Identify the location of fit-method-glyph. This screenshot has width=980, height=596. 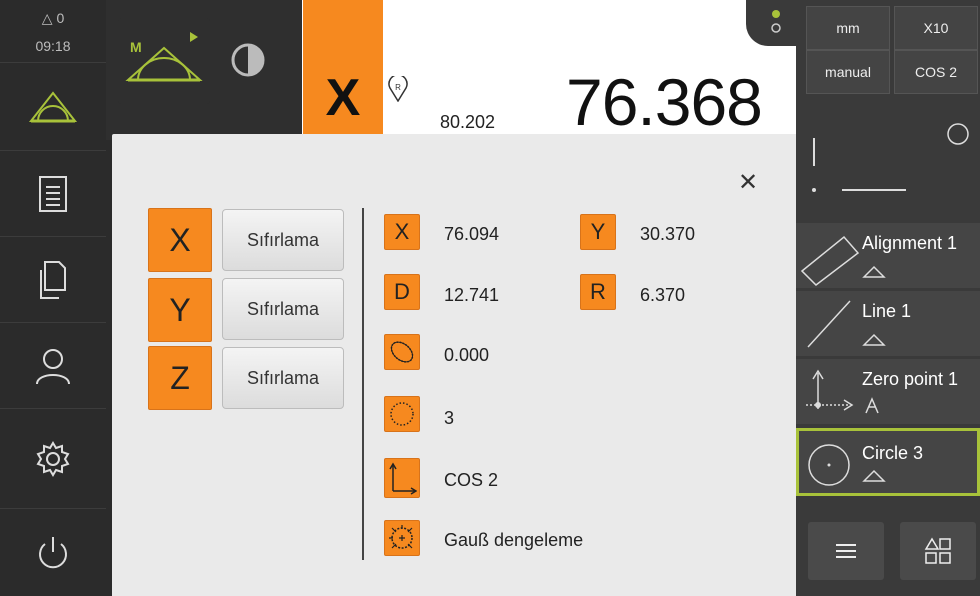
(401, 537).